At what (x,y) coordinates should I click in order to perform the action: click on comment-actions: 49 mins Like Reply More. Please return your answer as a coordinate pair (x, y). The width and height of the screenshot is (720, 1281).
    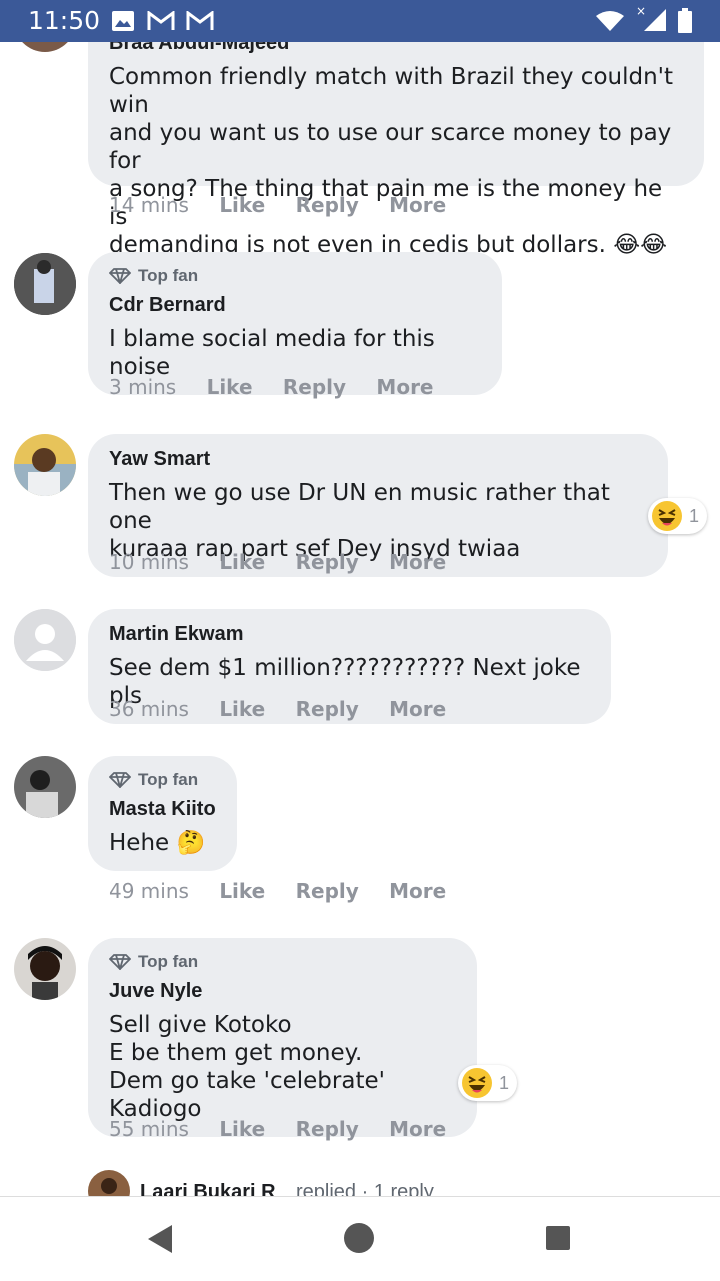
    Looking at the image, I should click on (289, 891).